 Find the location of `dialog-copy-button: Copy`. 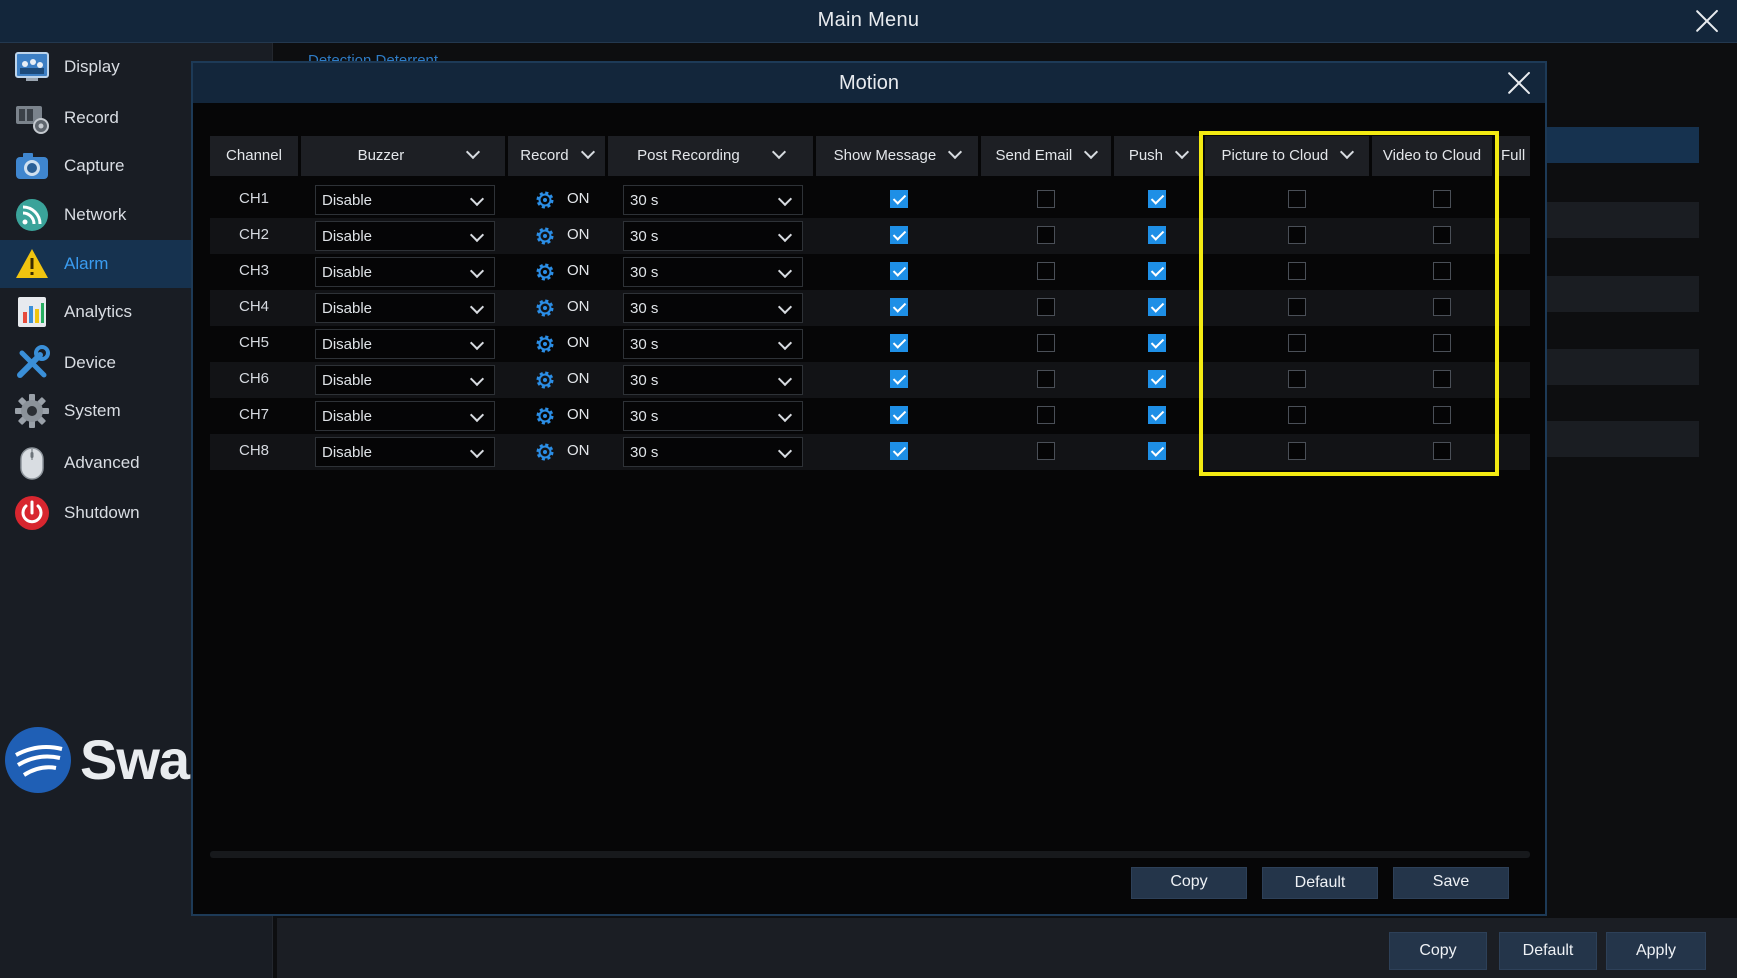

dialog-copy-button: Copy is located at coordinates (1189, 883).